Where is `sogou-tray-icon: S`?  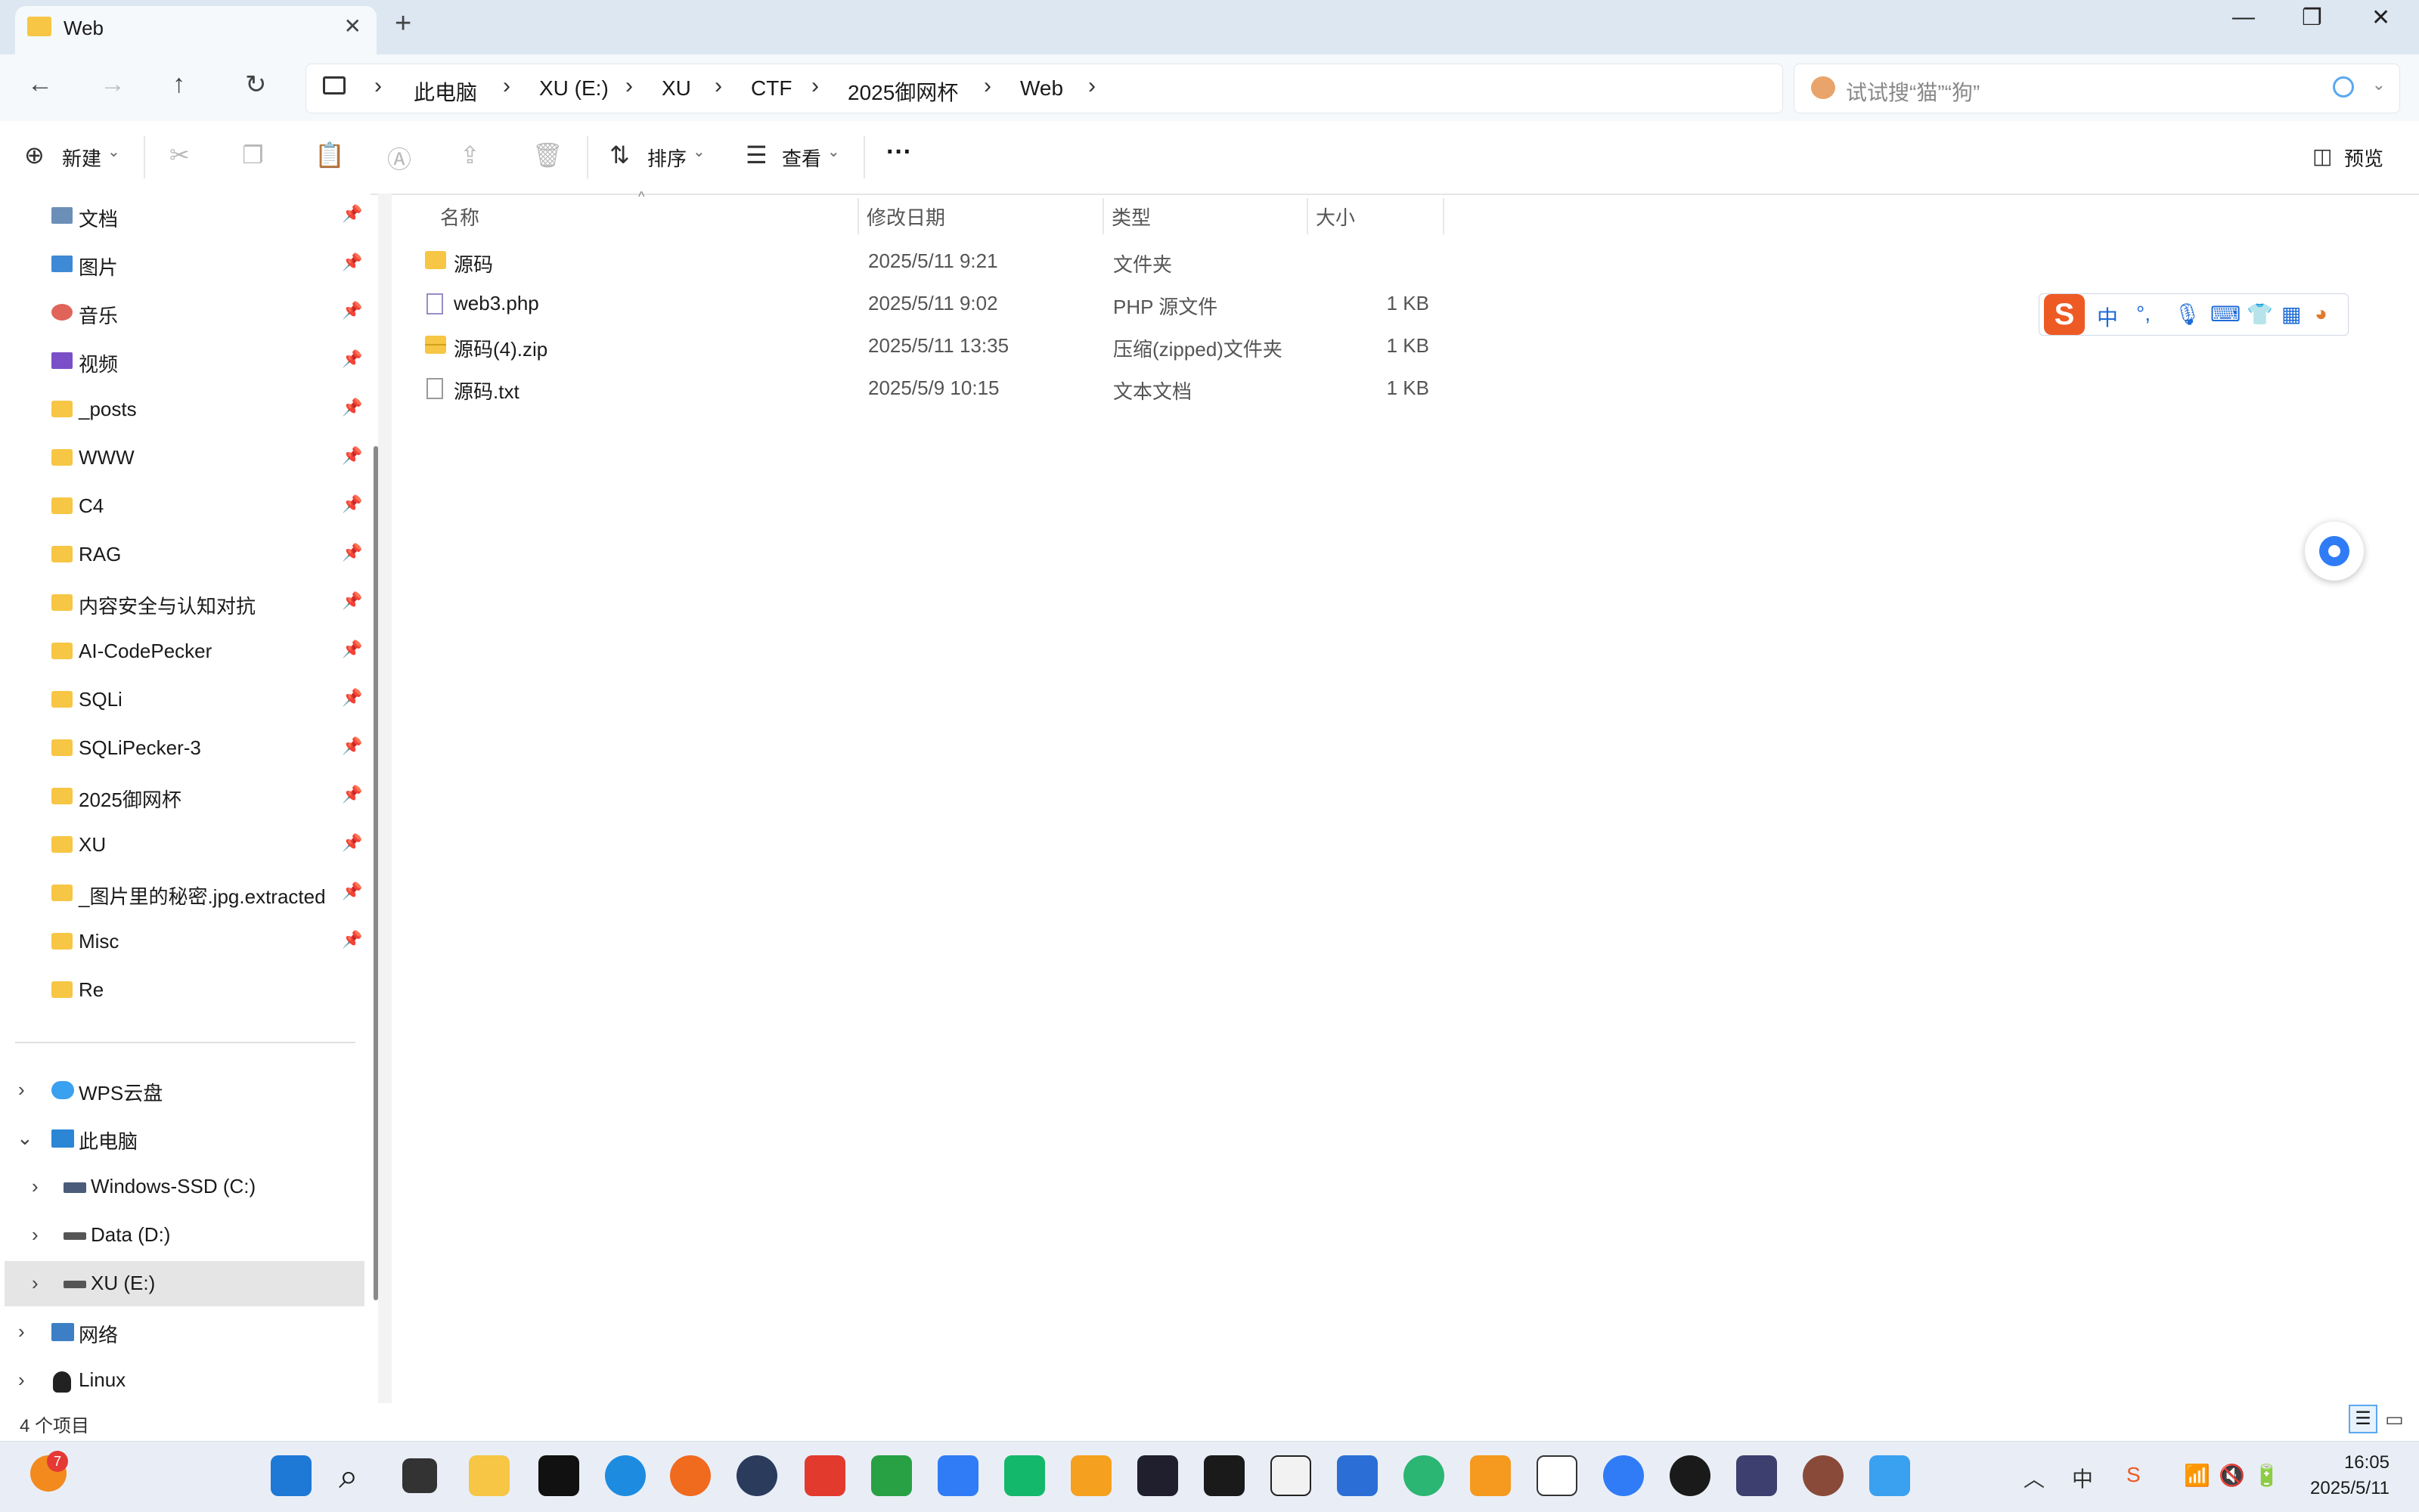
sogou-tray-icon: S is located at coordinates (2133, 1475).